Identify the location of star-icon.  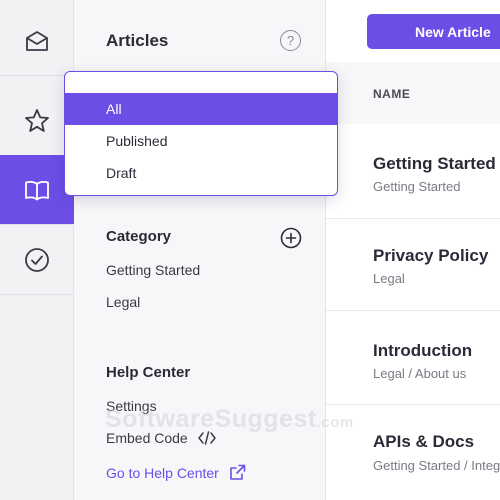
(37, 120).